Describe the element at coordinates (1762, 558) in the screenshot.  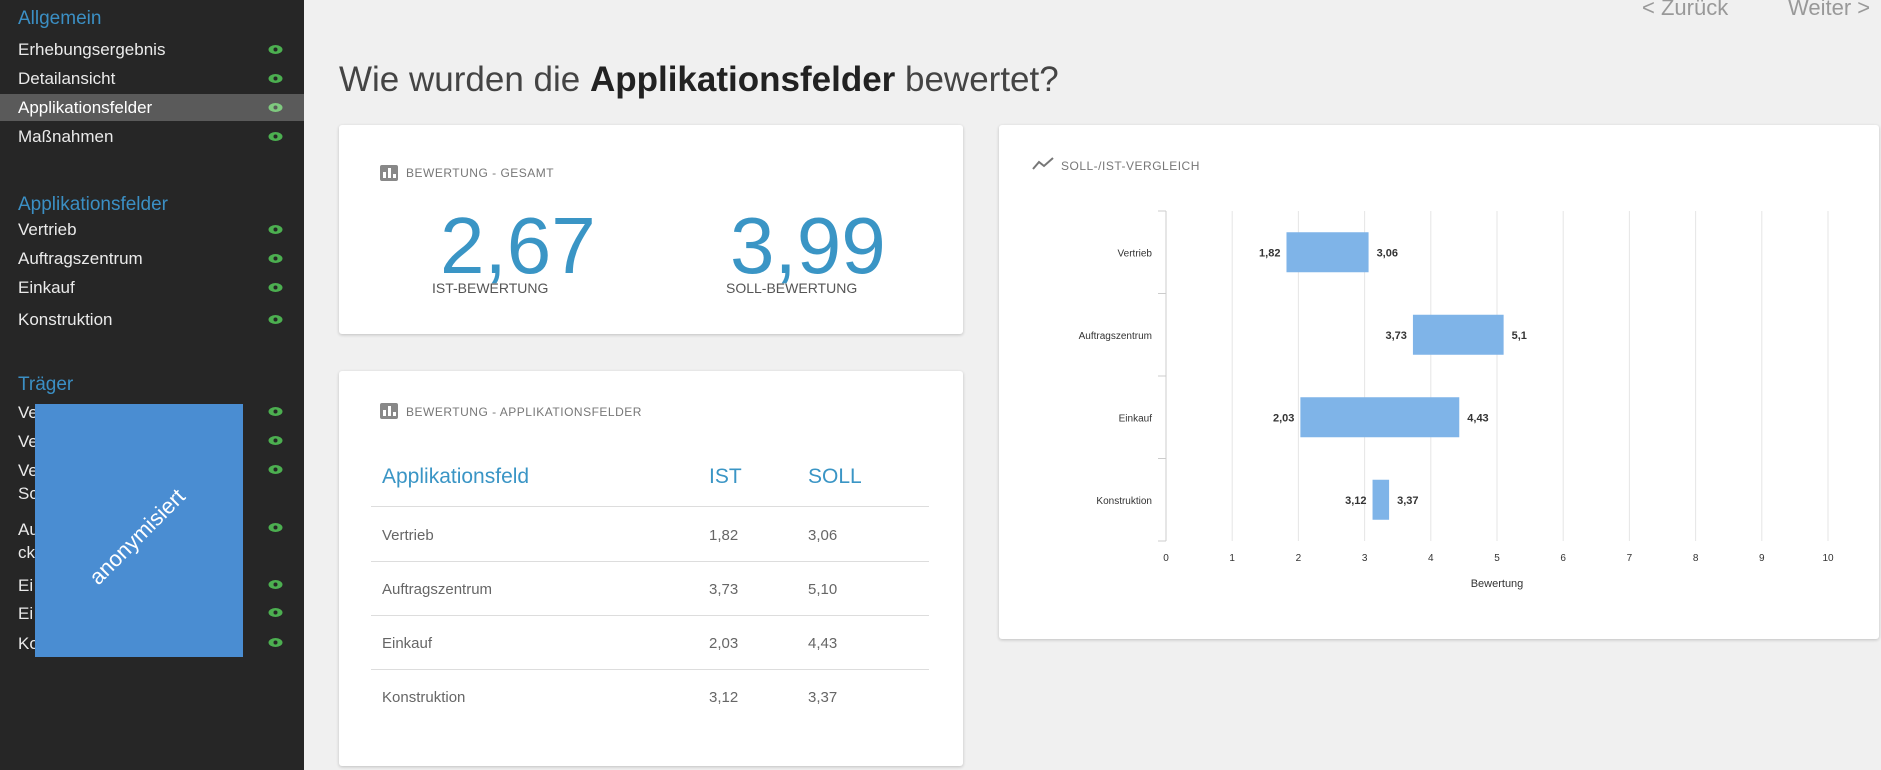
I see `x-tick-label: 9` at that location.